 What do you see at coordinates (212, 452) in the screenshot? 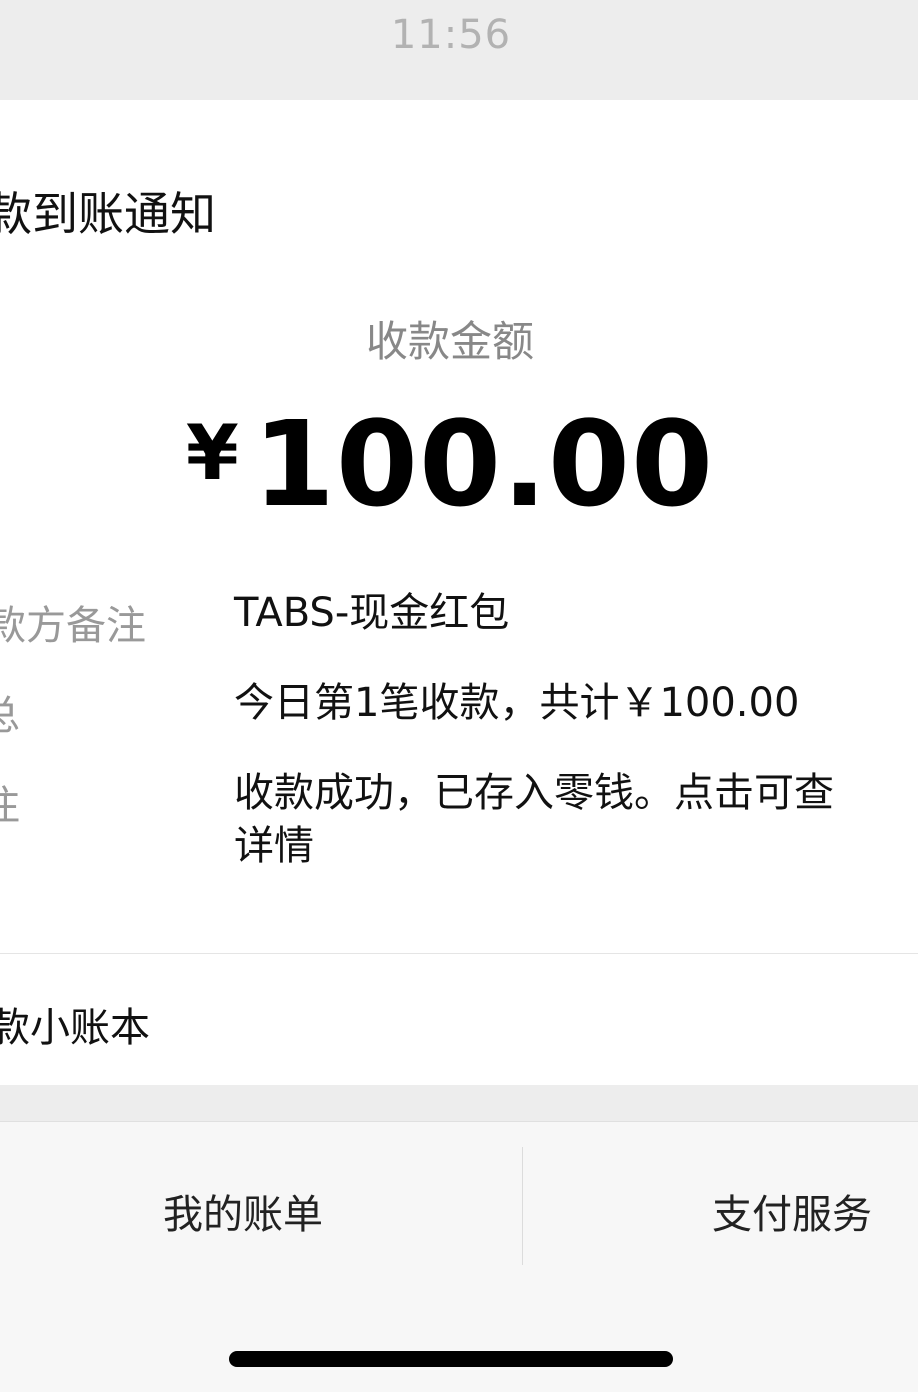
I see `currency-symbol: ¥` at bounding box center [212, 452].